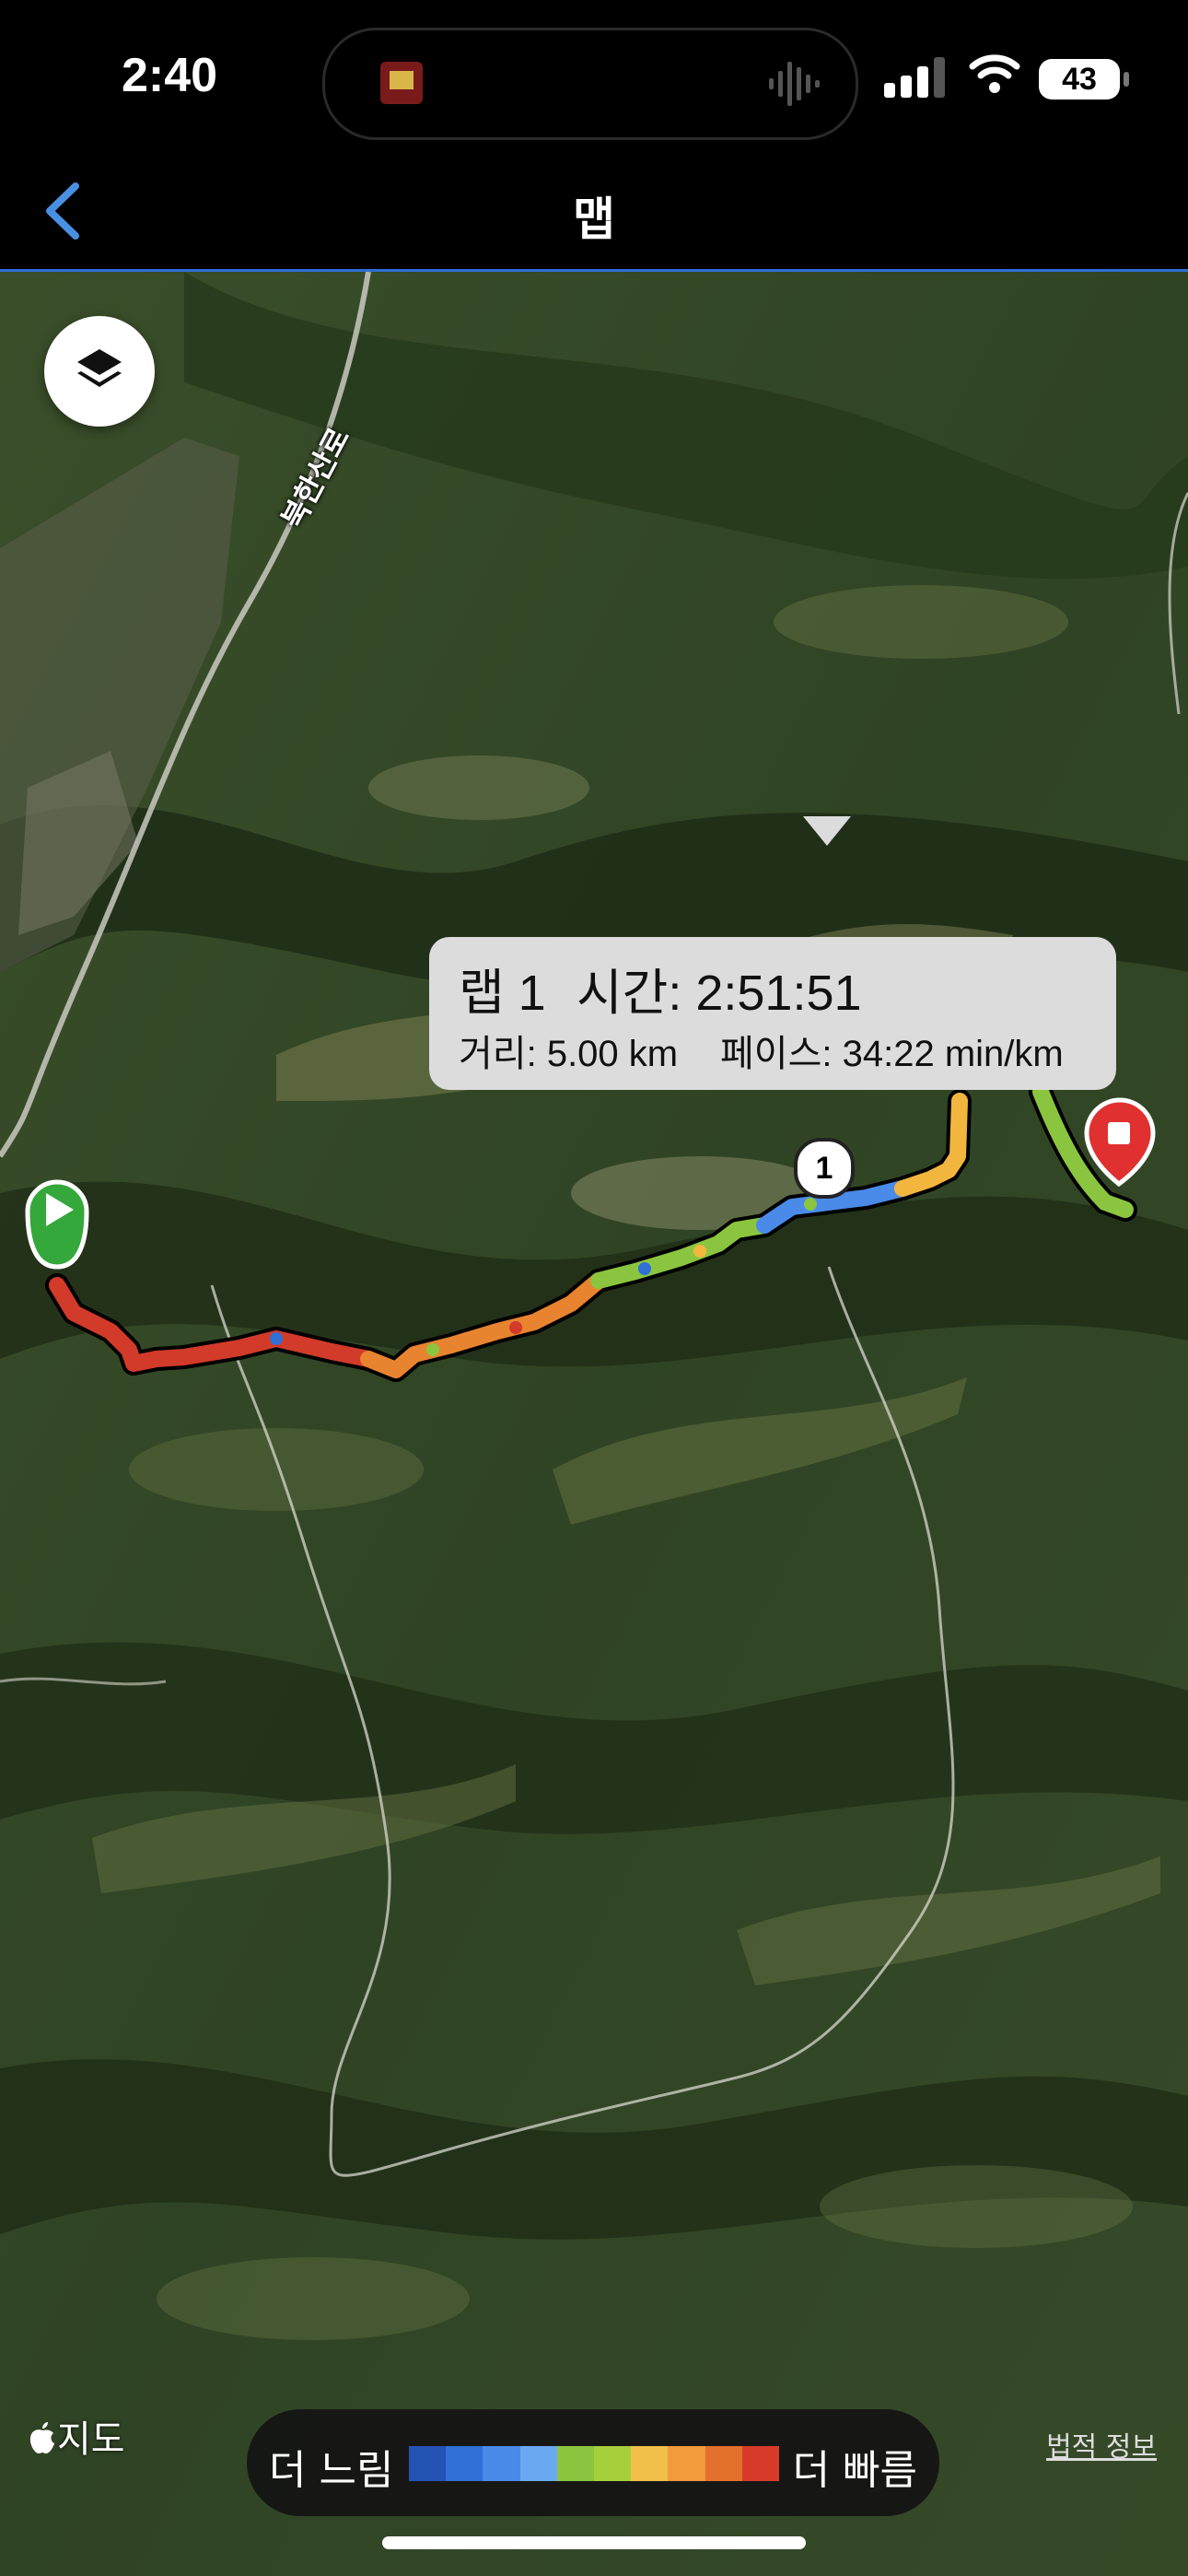 The width and height of the screenshot is (1188, 2576). I want to click on pace-legend: 더 느림 더 빠름, so click(593, 2462).